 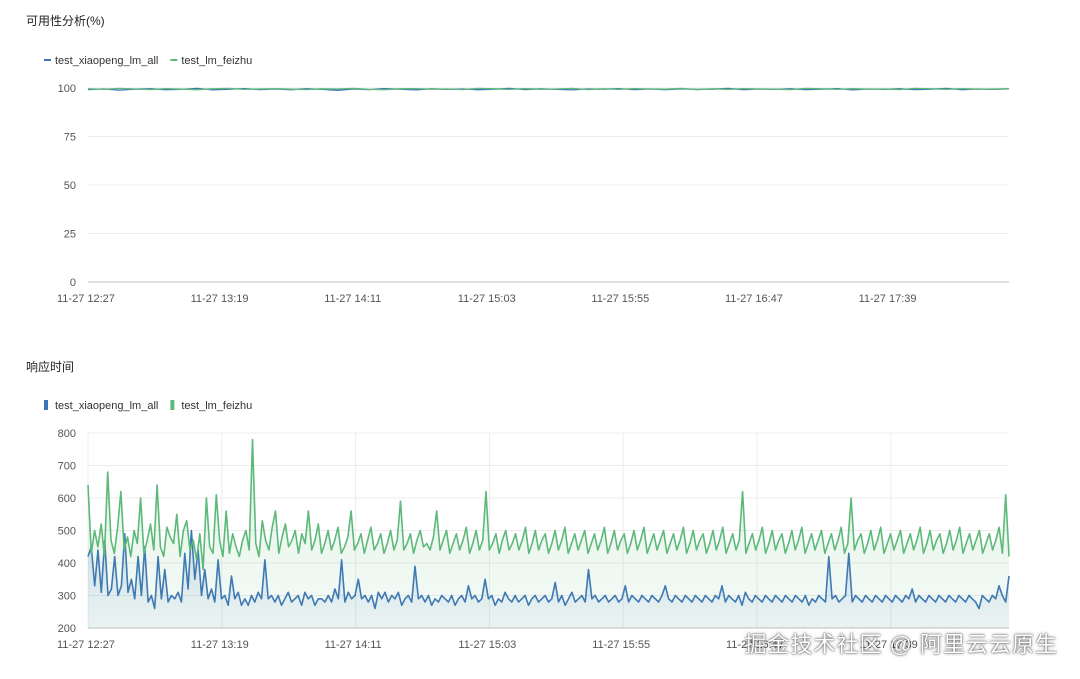 I want to click on y-tick-label: 25, so click(x=70, y=235).